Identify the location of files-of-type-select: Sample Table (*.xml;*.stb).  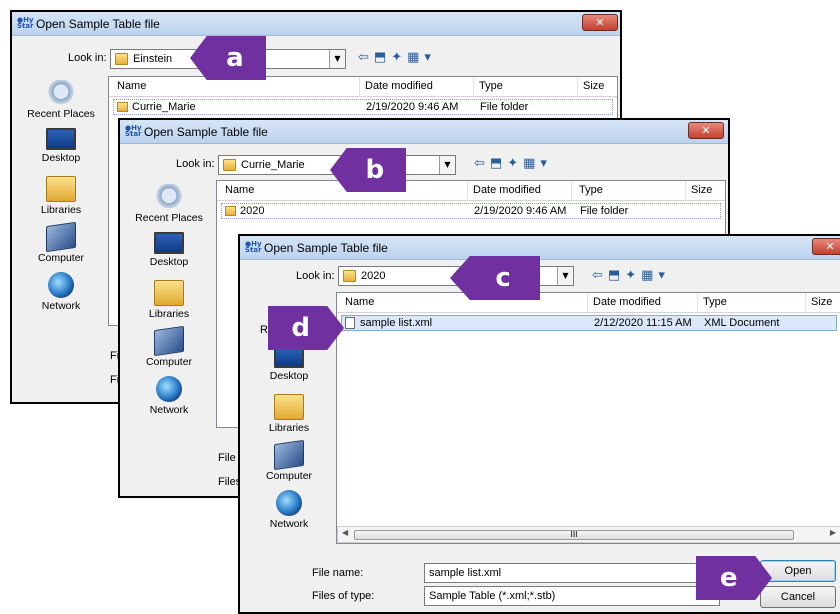
(572, 596).